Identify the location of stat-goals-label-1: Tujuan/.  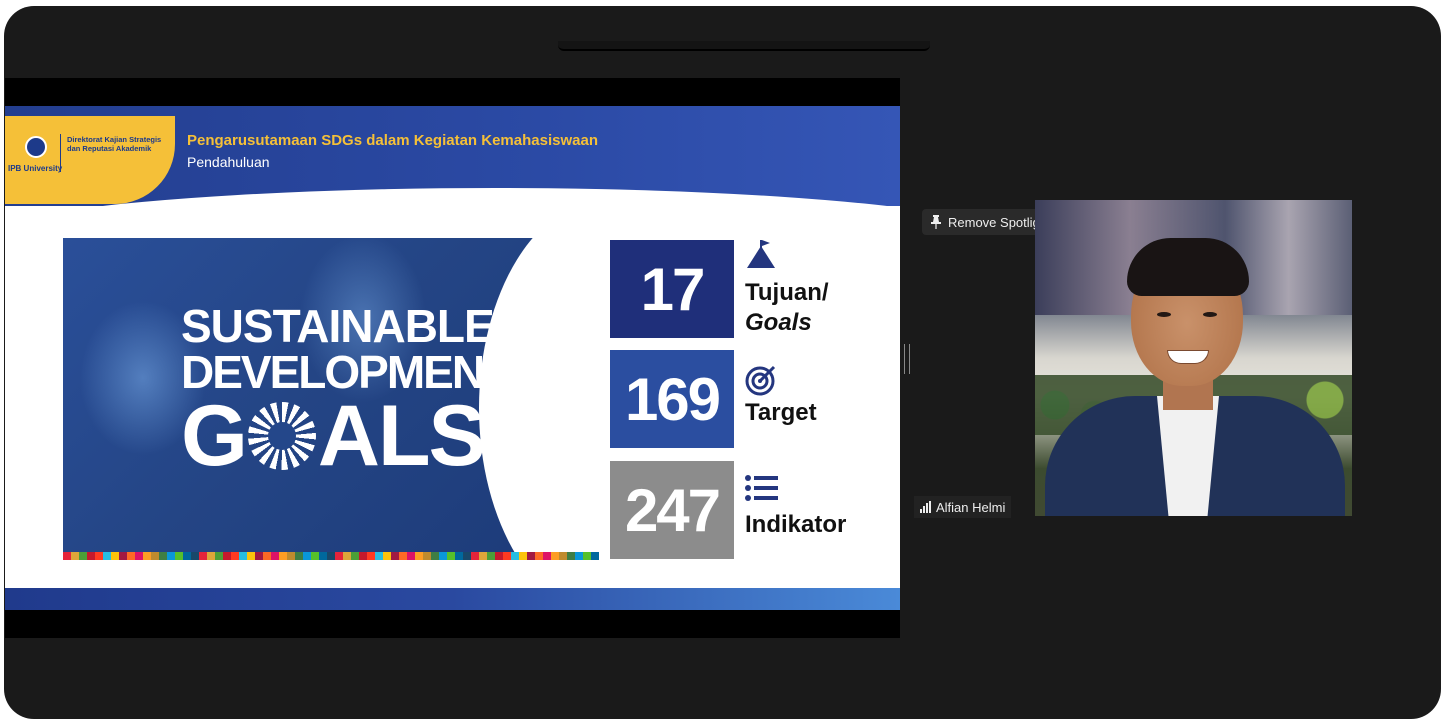
(787, 292).